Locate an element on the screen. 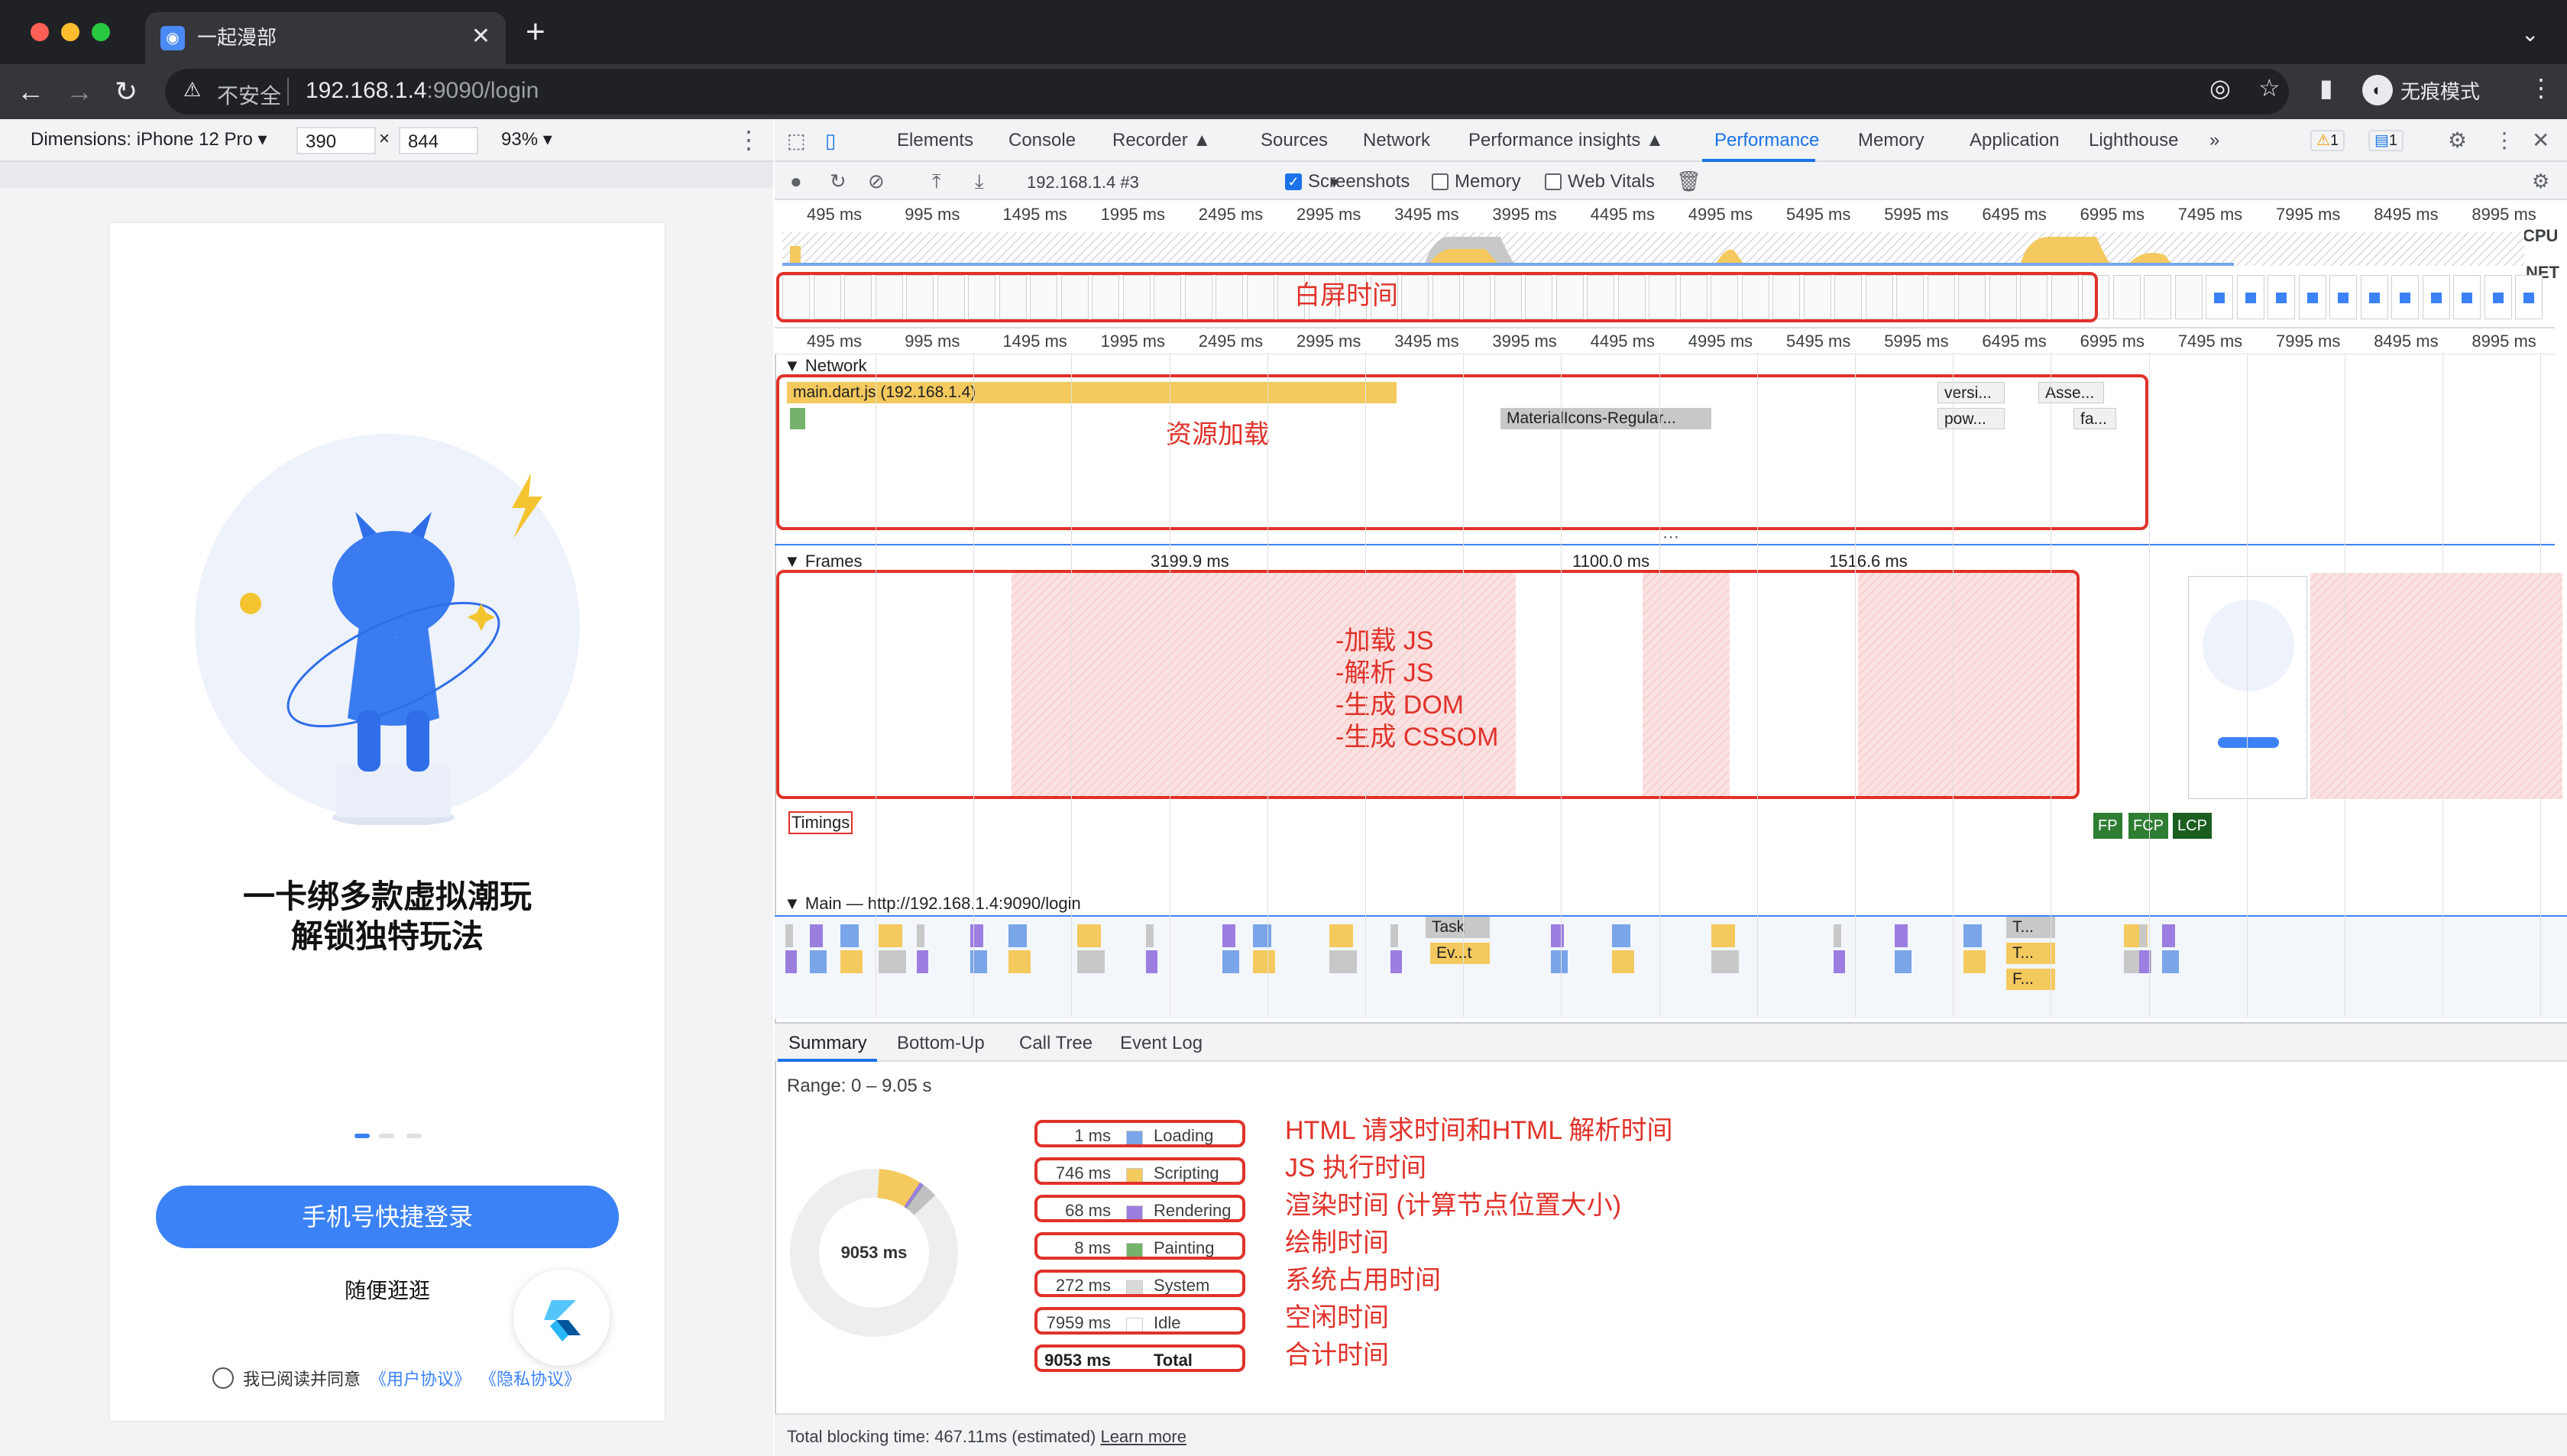  carousel-dot is located at coordinates (414, 1136).